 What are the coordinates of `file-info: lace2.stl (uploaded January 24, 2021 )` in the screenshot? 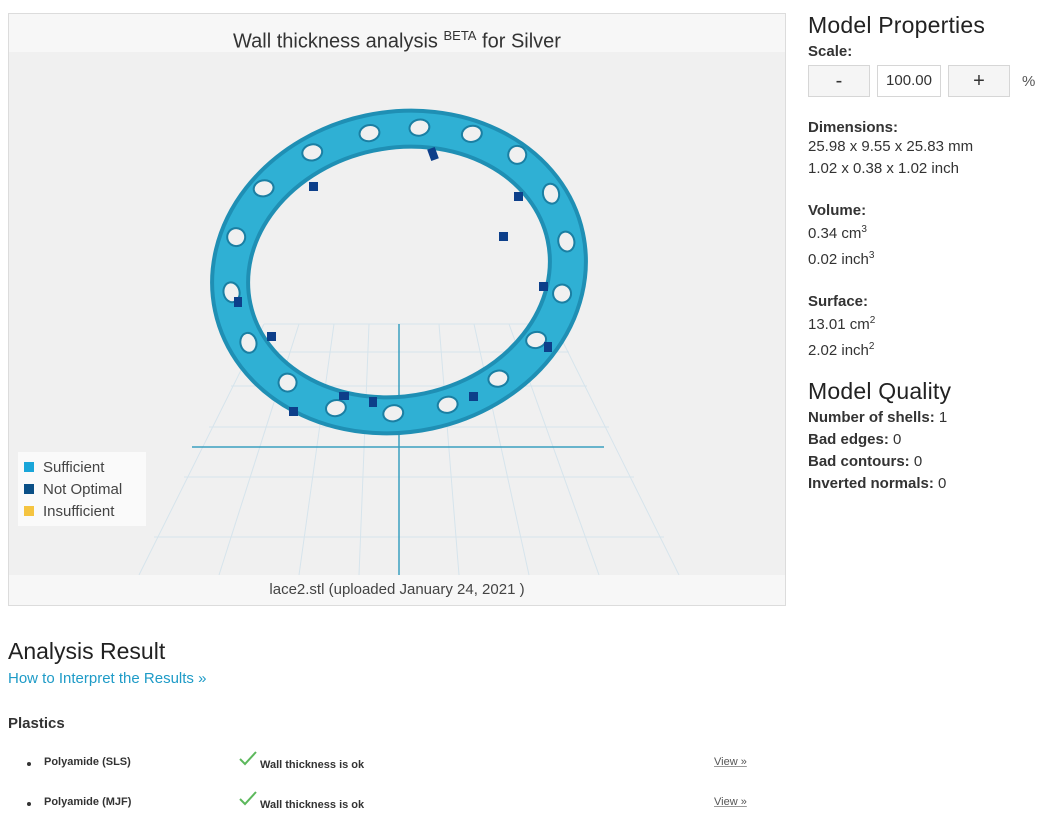 It's located at (397, 590).